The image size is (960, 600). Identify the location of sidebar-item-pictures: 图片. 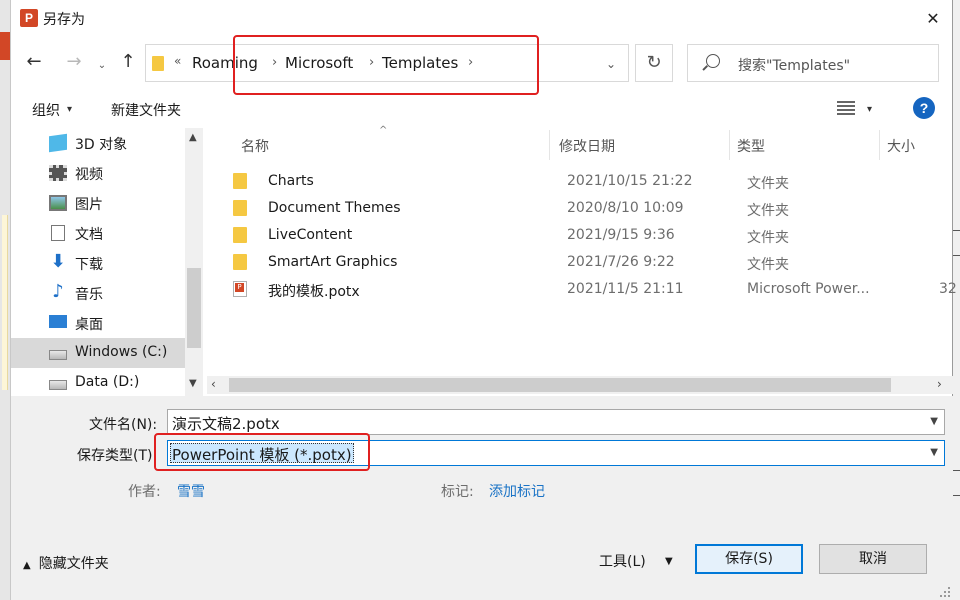
(98, 203).